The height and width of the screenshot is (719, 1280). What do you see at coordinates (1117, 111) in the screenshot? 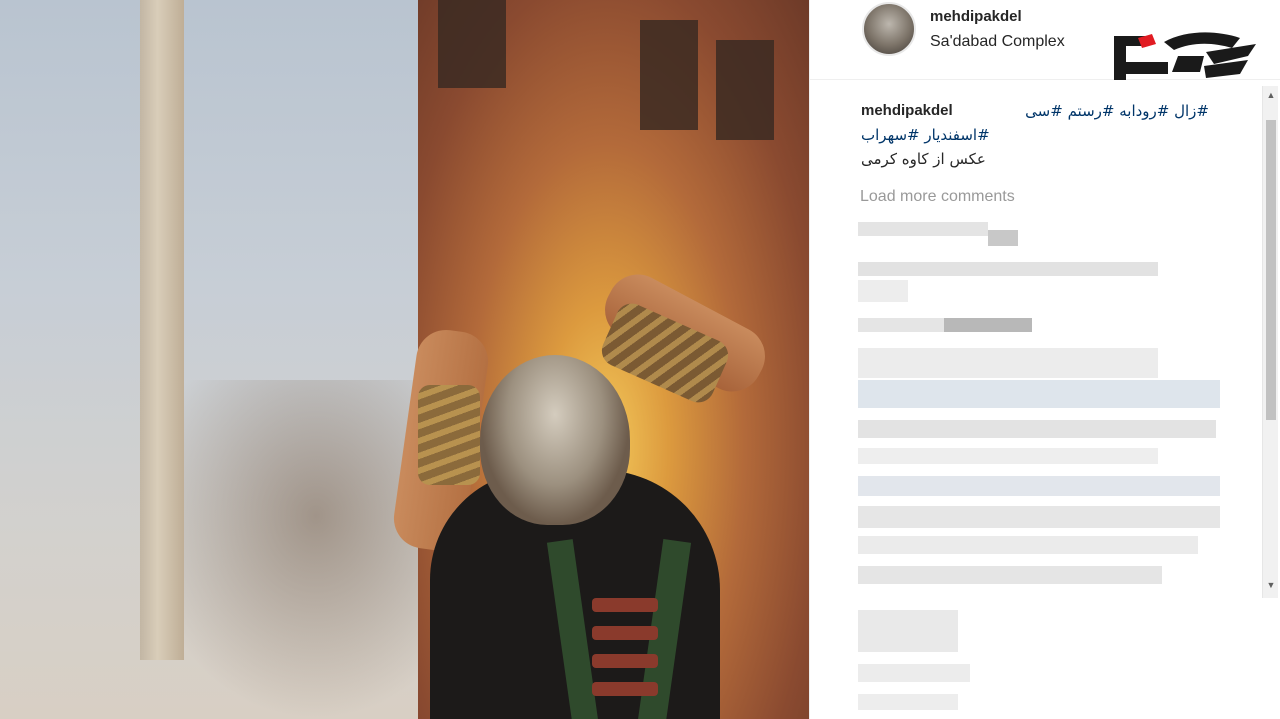
I see `caption-hashtags: #زال #رودابه #رستم #سی` at bounding box center [1117, 111].